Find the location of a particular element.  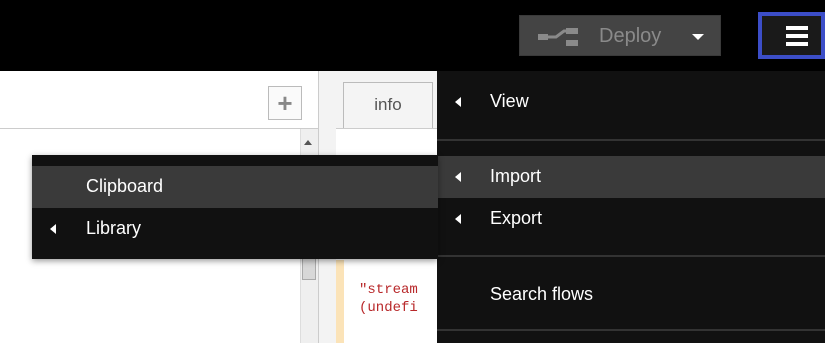

deploy-button: Deploy is located at coordinates (620, 35).